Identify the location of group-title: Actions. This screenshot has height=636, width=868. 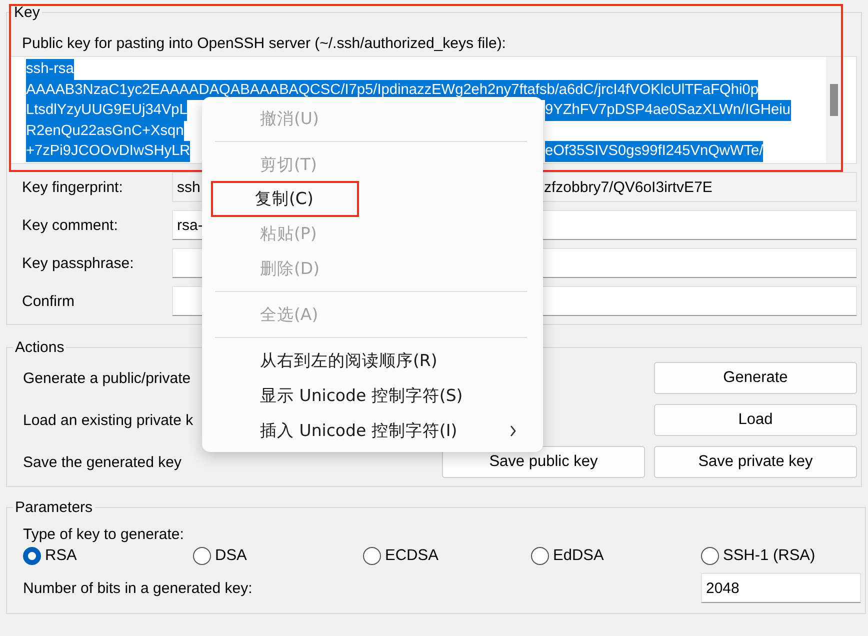
(40, 347).